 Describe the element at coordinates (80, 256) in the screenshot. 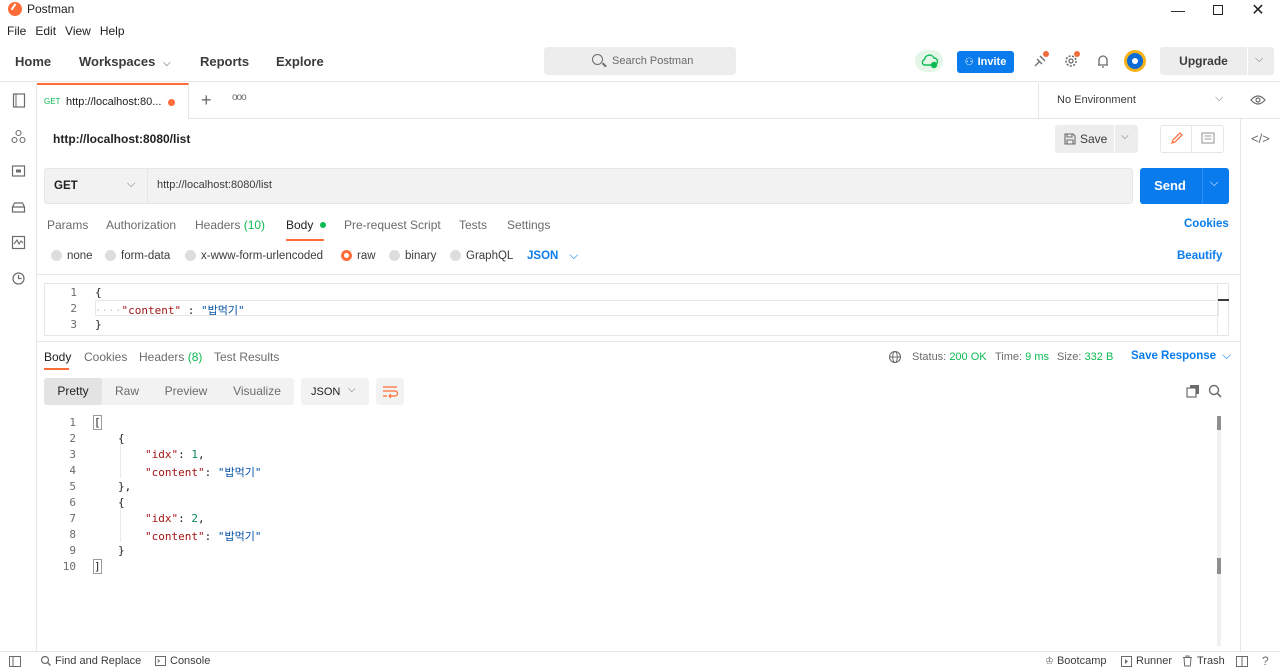

I see `body-type-none-label: none` at that location.